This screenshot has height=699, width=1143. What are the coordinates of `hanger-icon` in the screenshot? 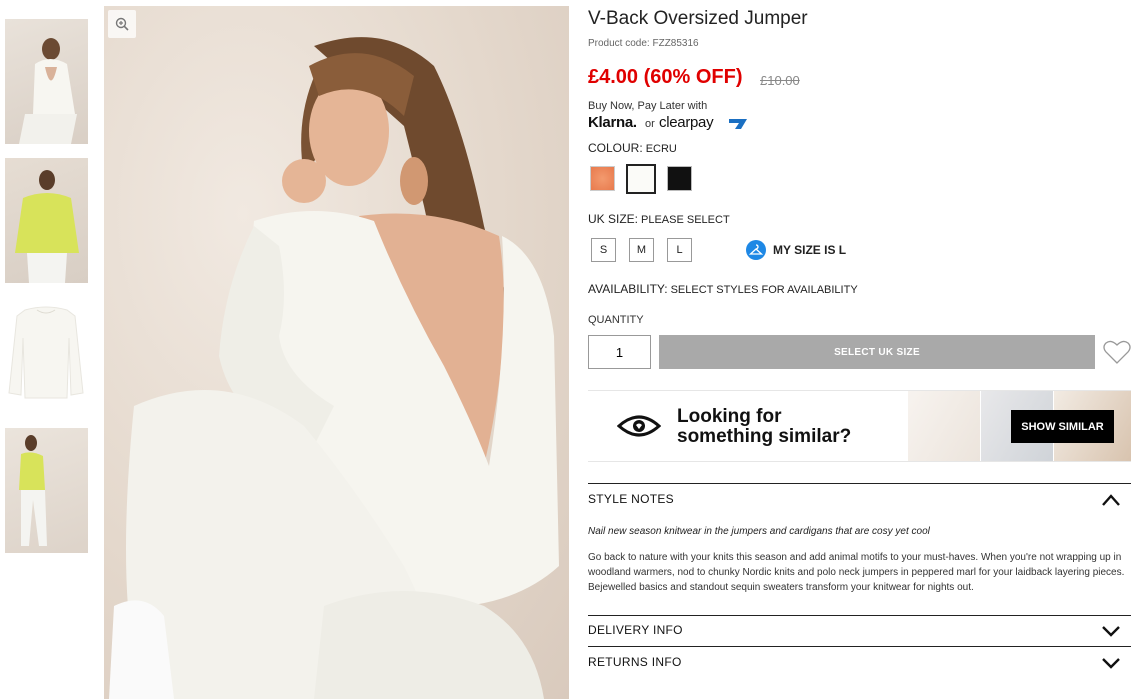 It's located at (756, 250).